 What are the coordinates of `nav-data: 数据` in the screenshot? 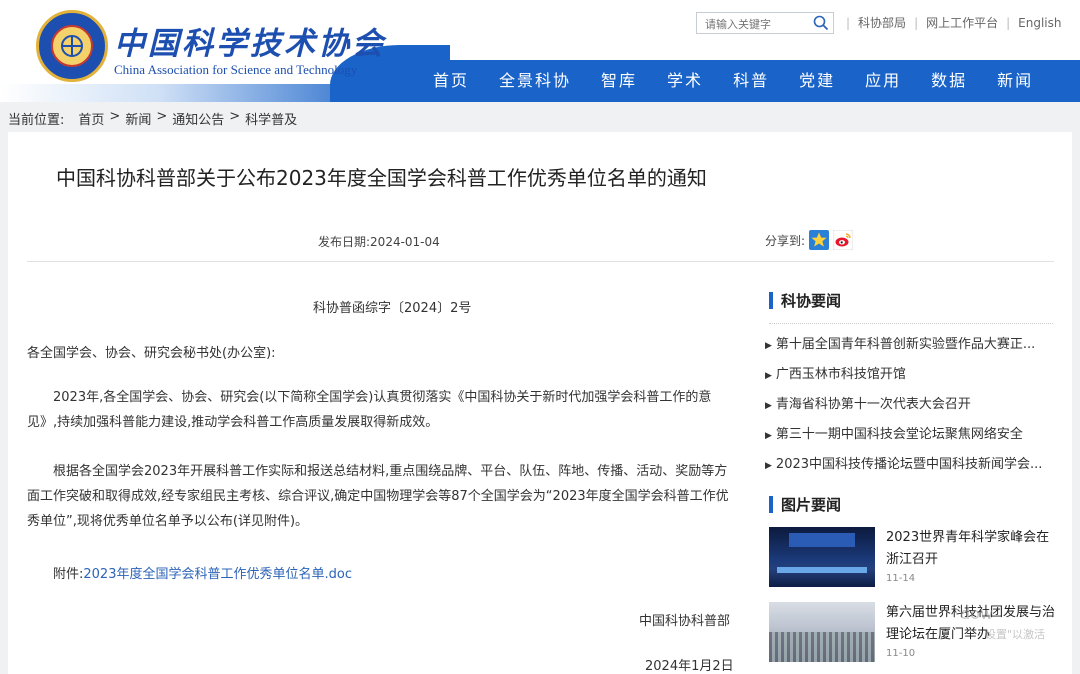 It's located at (949, 81).